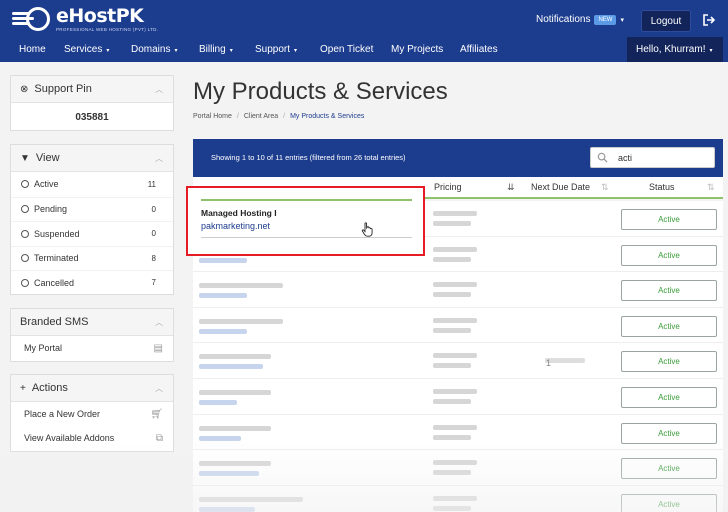 This screenshot has height=512, width=728. What do you see at coordinates (563, 19) in the screenshot?
I see `notifications-label: Notifications` at bounding box center [563, 19].